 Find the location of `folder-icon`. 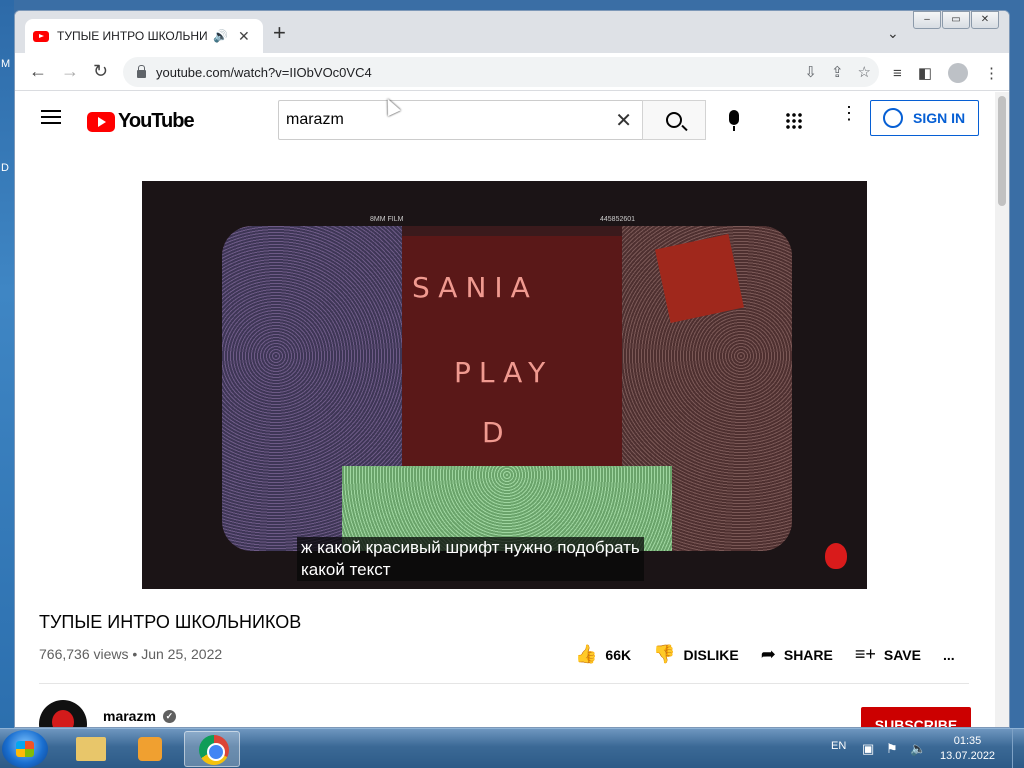

folder-icon is located at coordinates (91, 749).